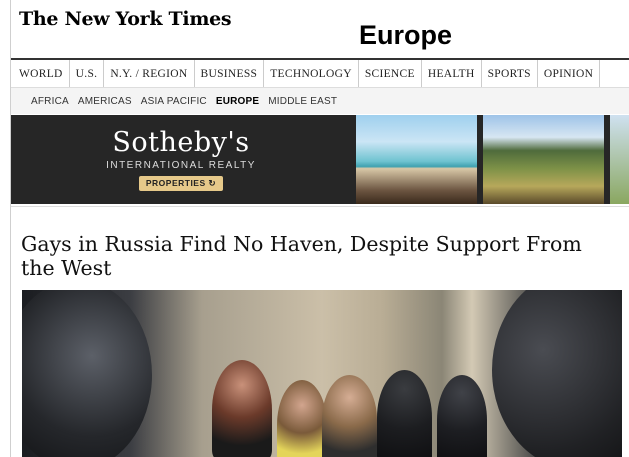  I want to click on subnav-item-americas: AMERICAS, so click(105, 101).